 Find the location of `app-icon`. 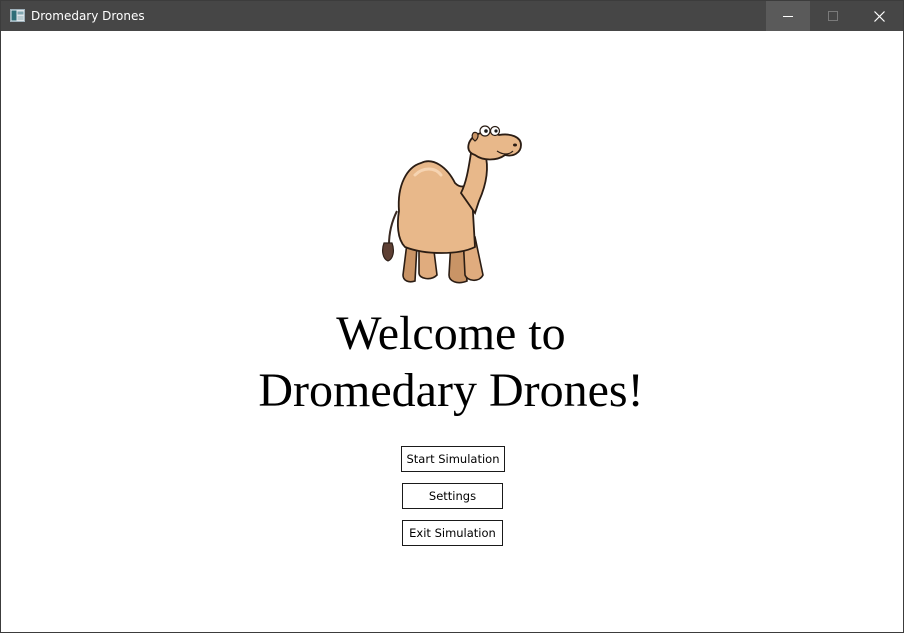

app-icon is located at coordinates (17, 15).